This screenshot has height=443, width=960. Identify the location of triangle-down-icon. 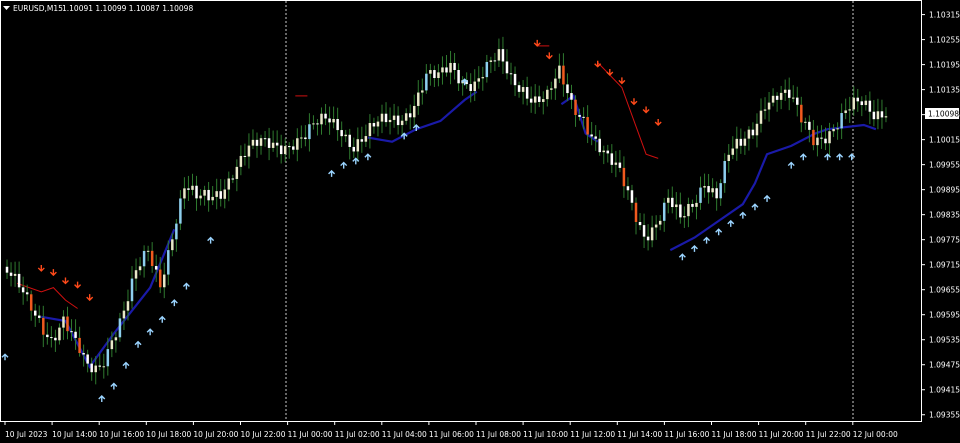
(6, 8).